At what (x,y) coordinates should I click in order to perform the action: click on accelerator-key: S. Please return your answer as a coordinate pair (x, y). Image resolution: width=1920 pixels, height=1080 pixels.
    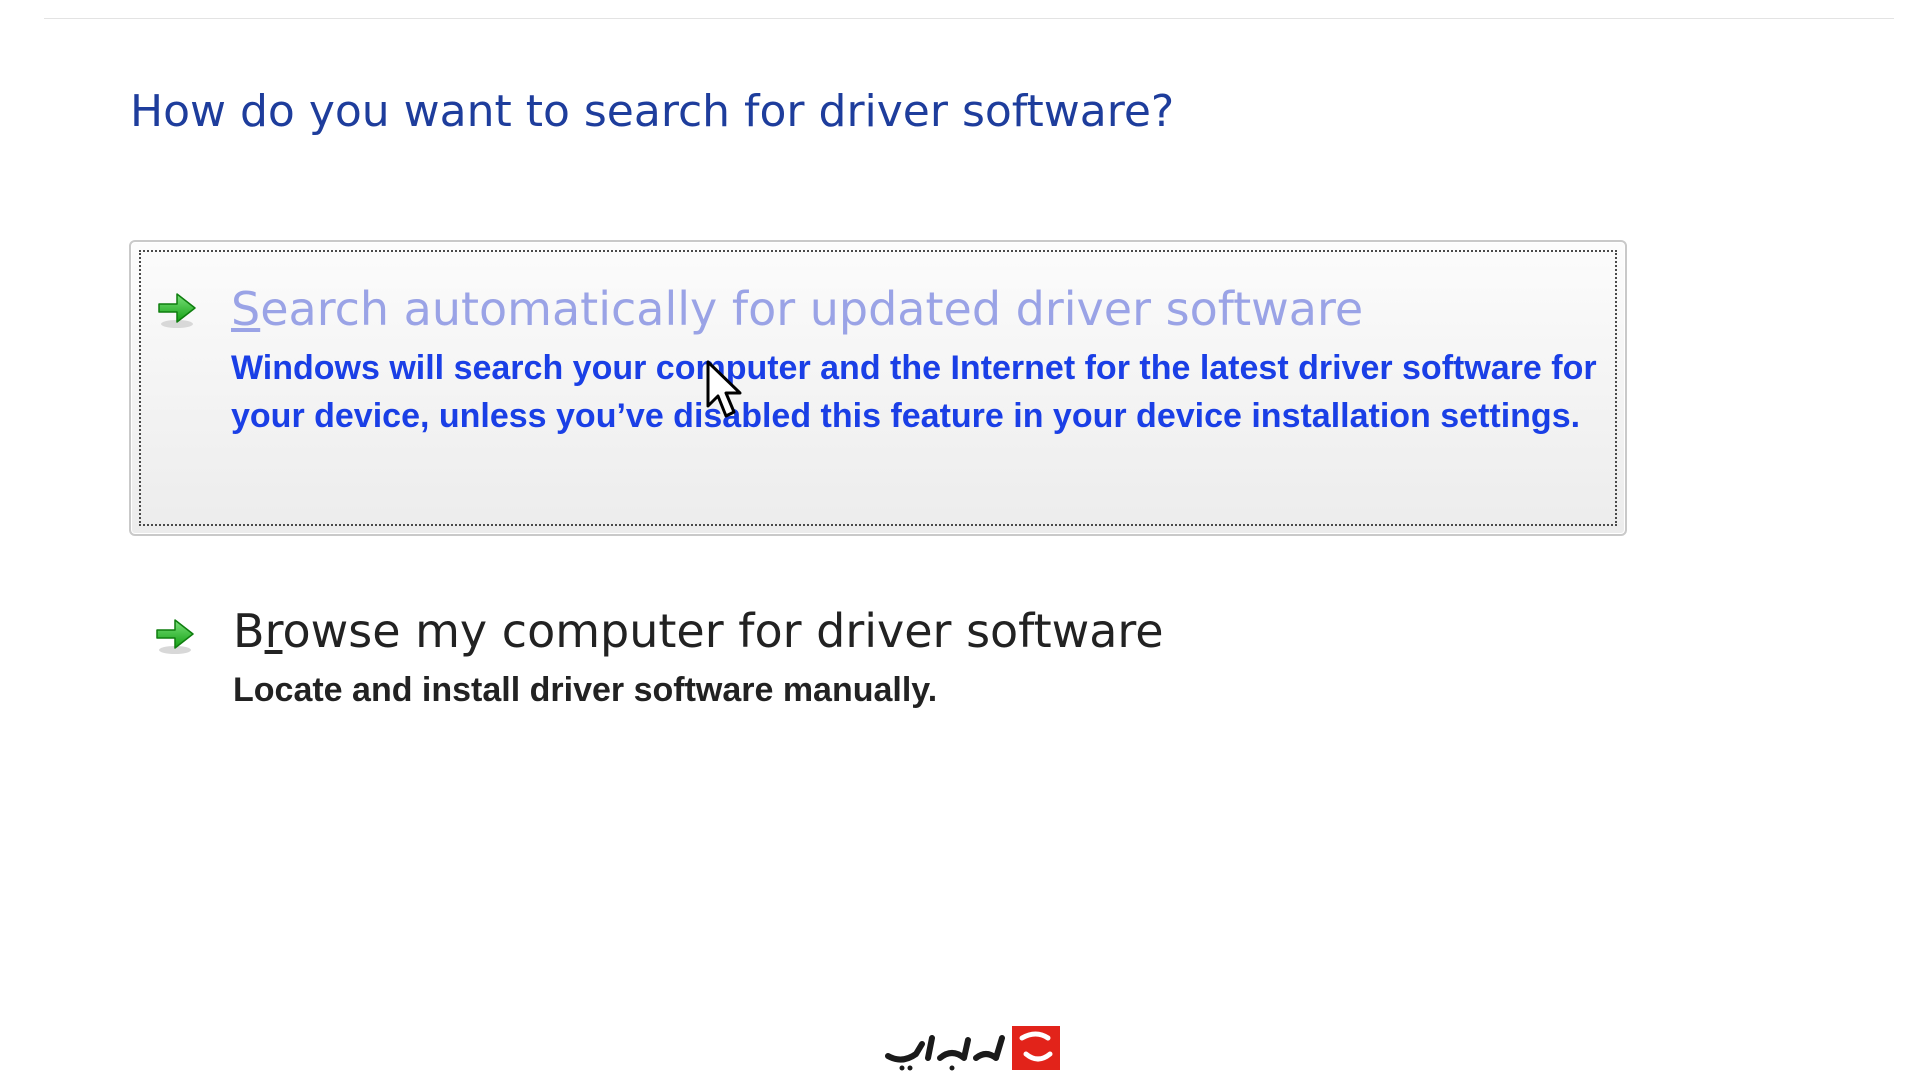
    Looking at the image, I should click on (246, 309).